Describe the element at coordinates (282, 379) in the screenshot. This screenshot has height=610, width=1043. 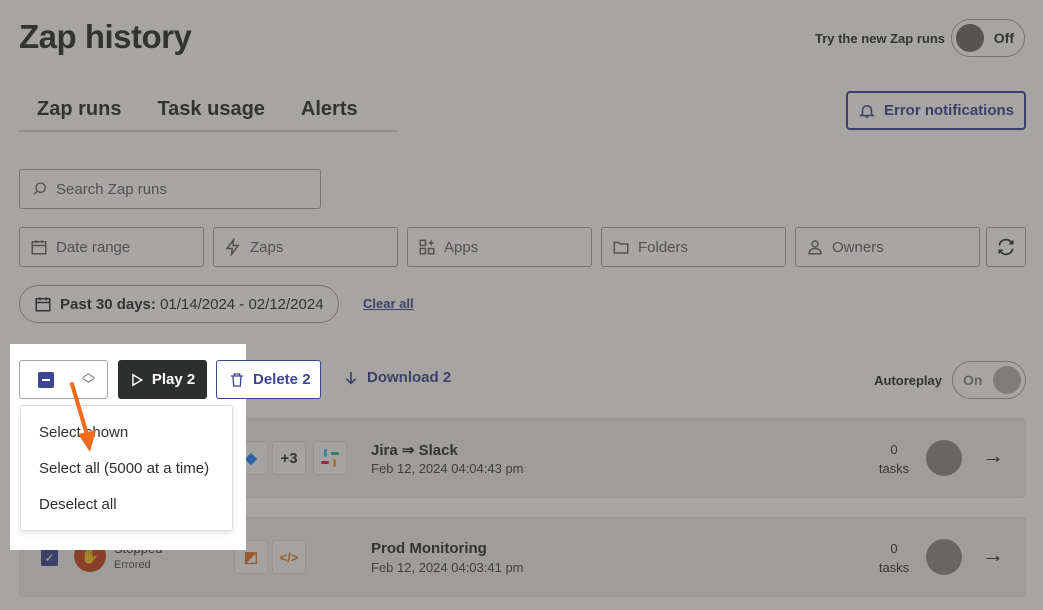
I see `delete-label: Delete 2` at that location.